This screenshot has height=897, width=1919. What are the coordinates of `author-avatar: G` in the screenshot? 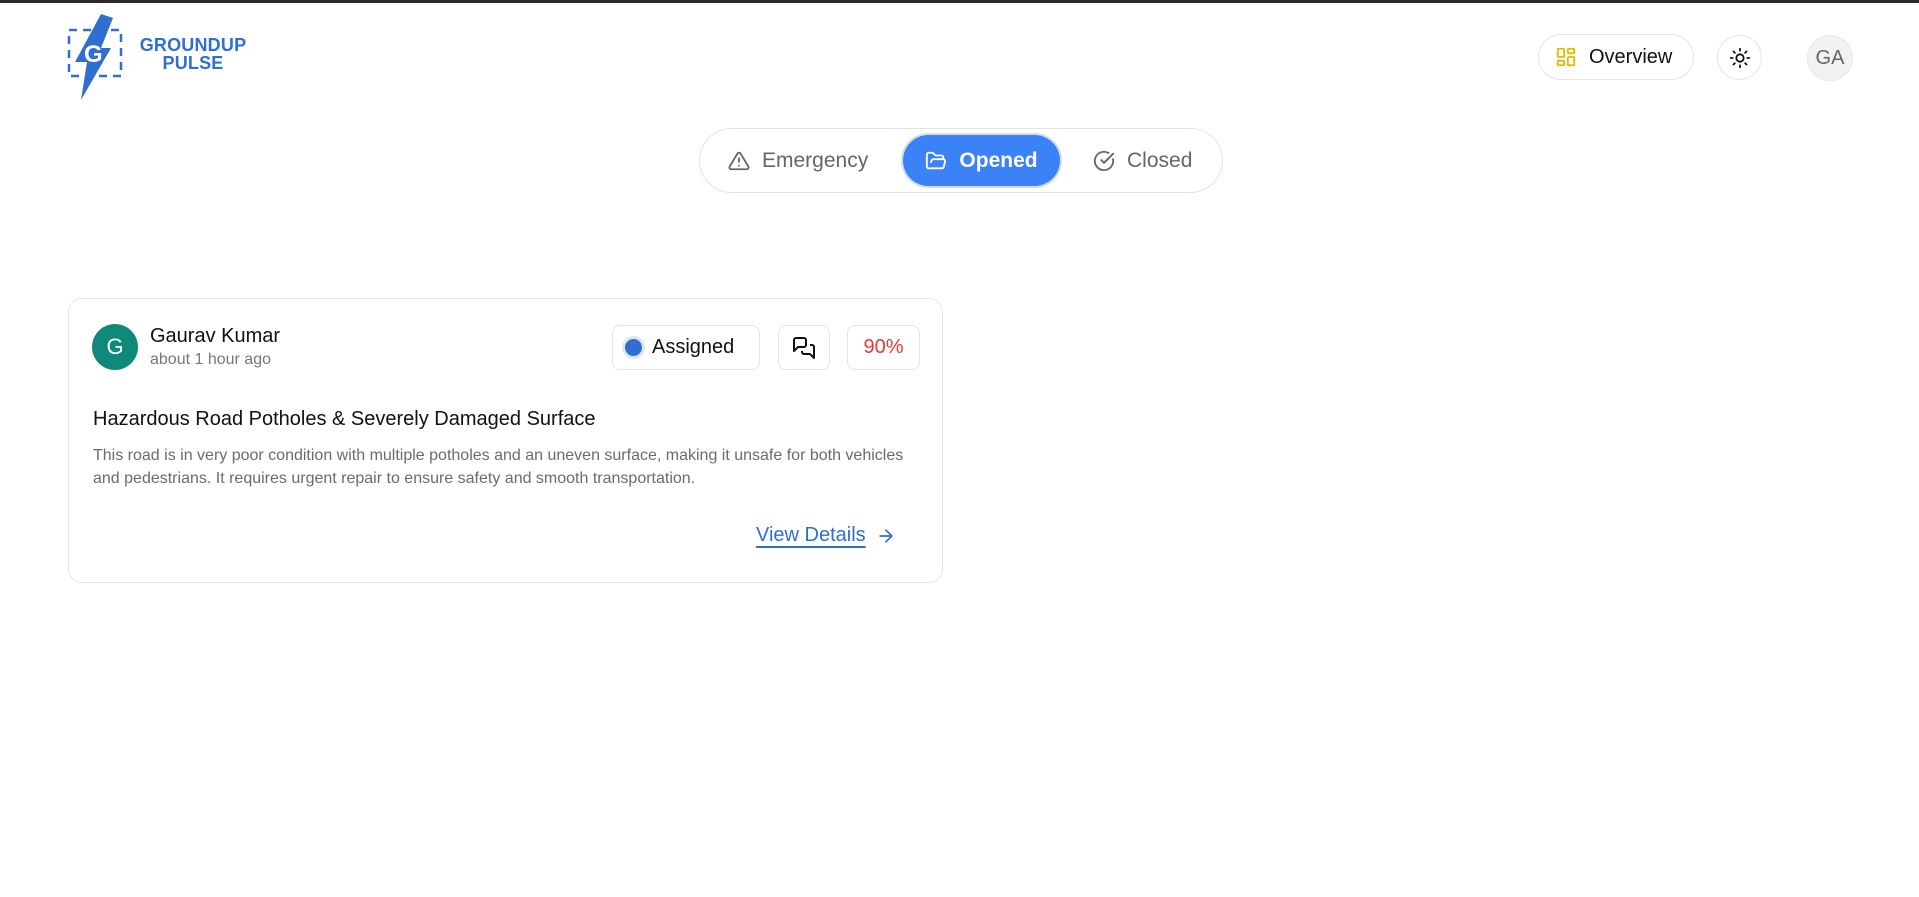 It's located at (115, 347).